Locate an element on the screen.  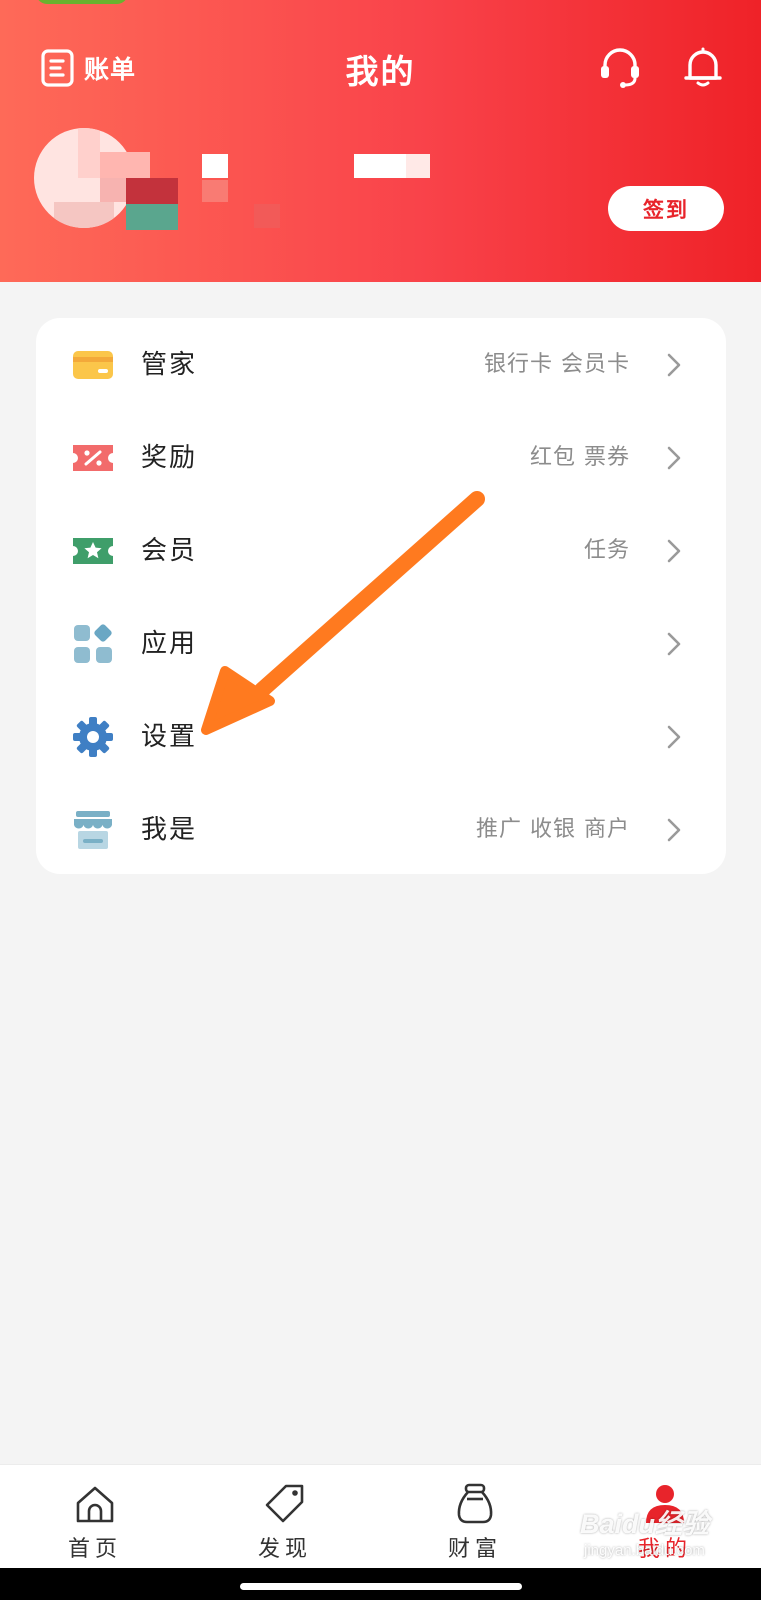
apps-grid-icon is located at coordinates (93, 644).